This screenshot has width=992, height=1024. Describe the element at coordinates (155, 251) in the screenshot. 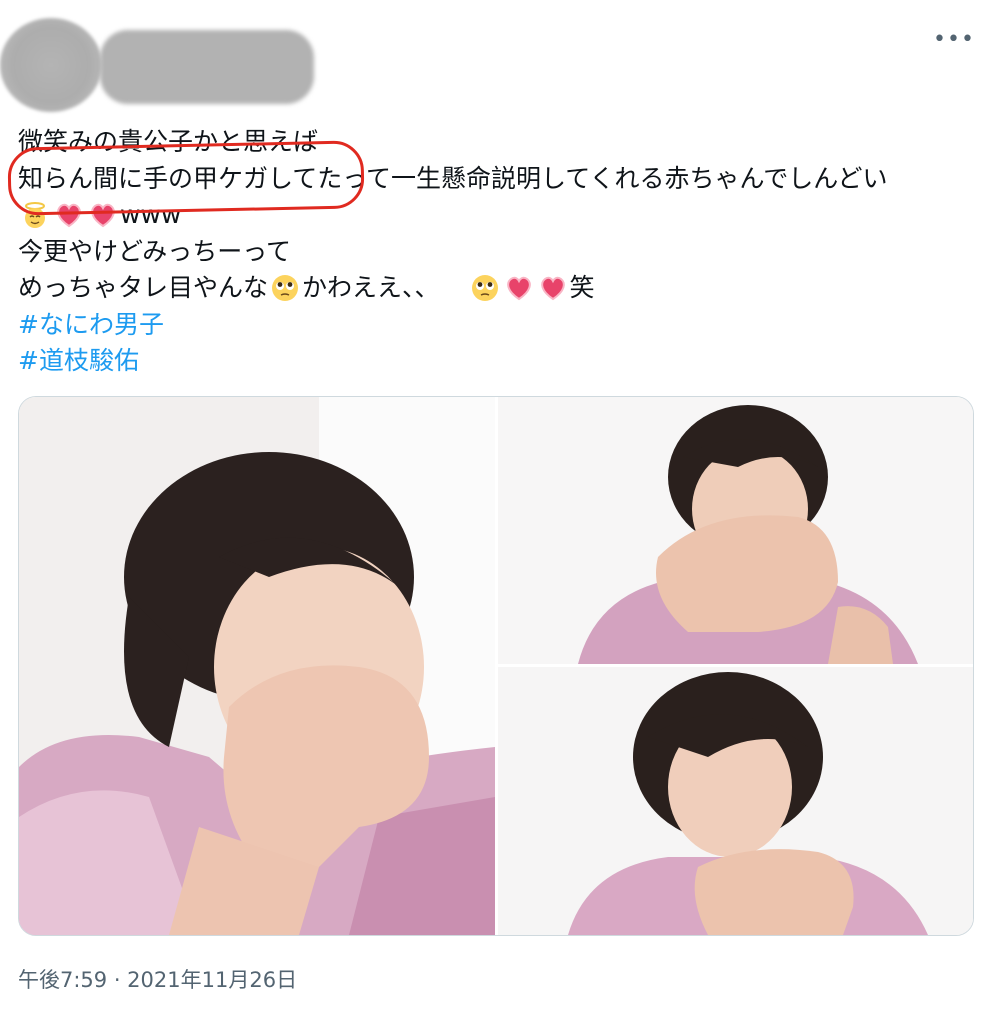

I see `tweet-line-4: 今更やけどみっちーって` at that location.